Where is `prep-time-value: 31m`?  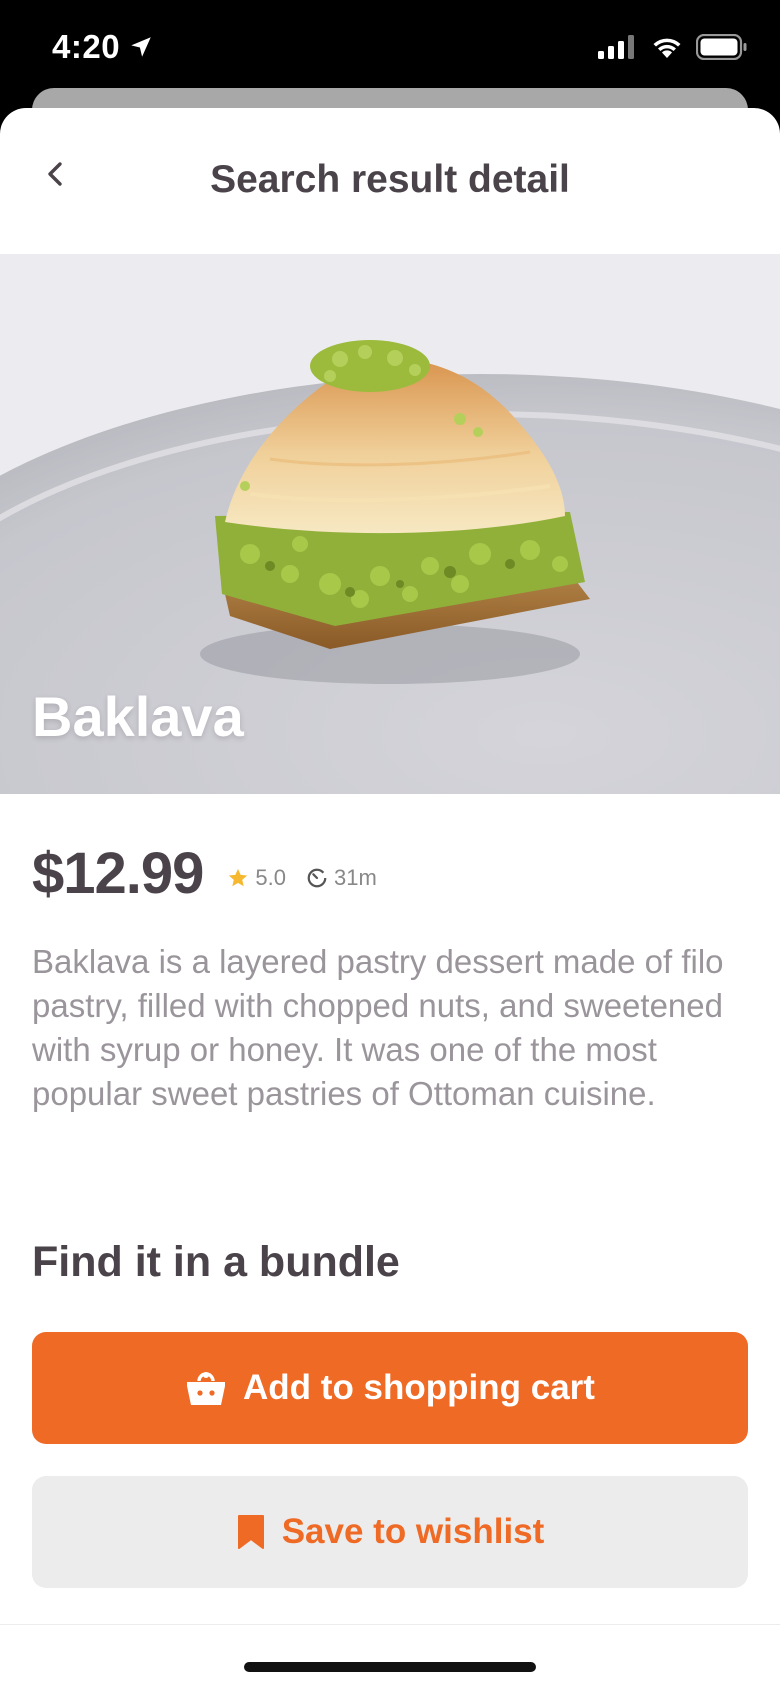
prep-time-value: 31m is located at coordinates (355, 877).